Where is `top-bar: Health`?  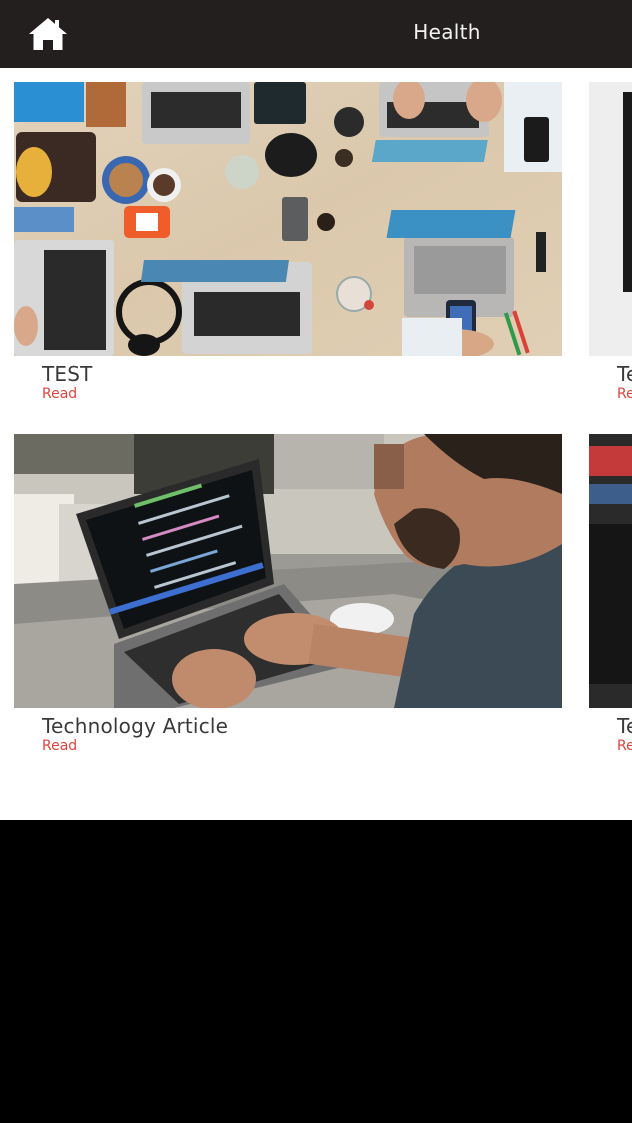 top-bar: Health is located at coordinates (316, 34).